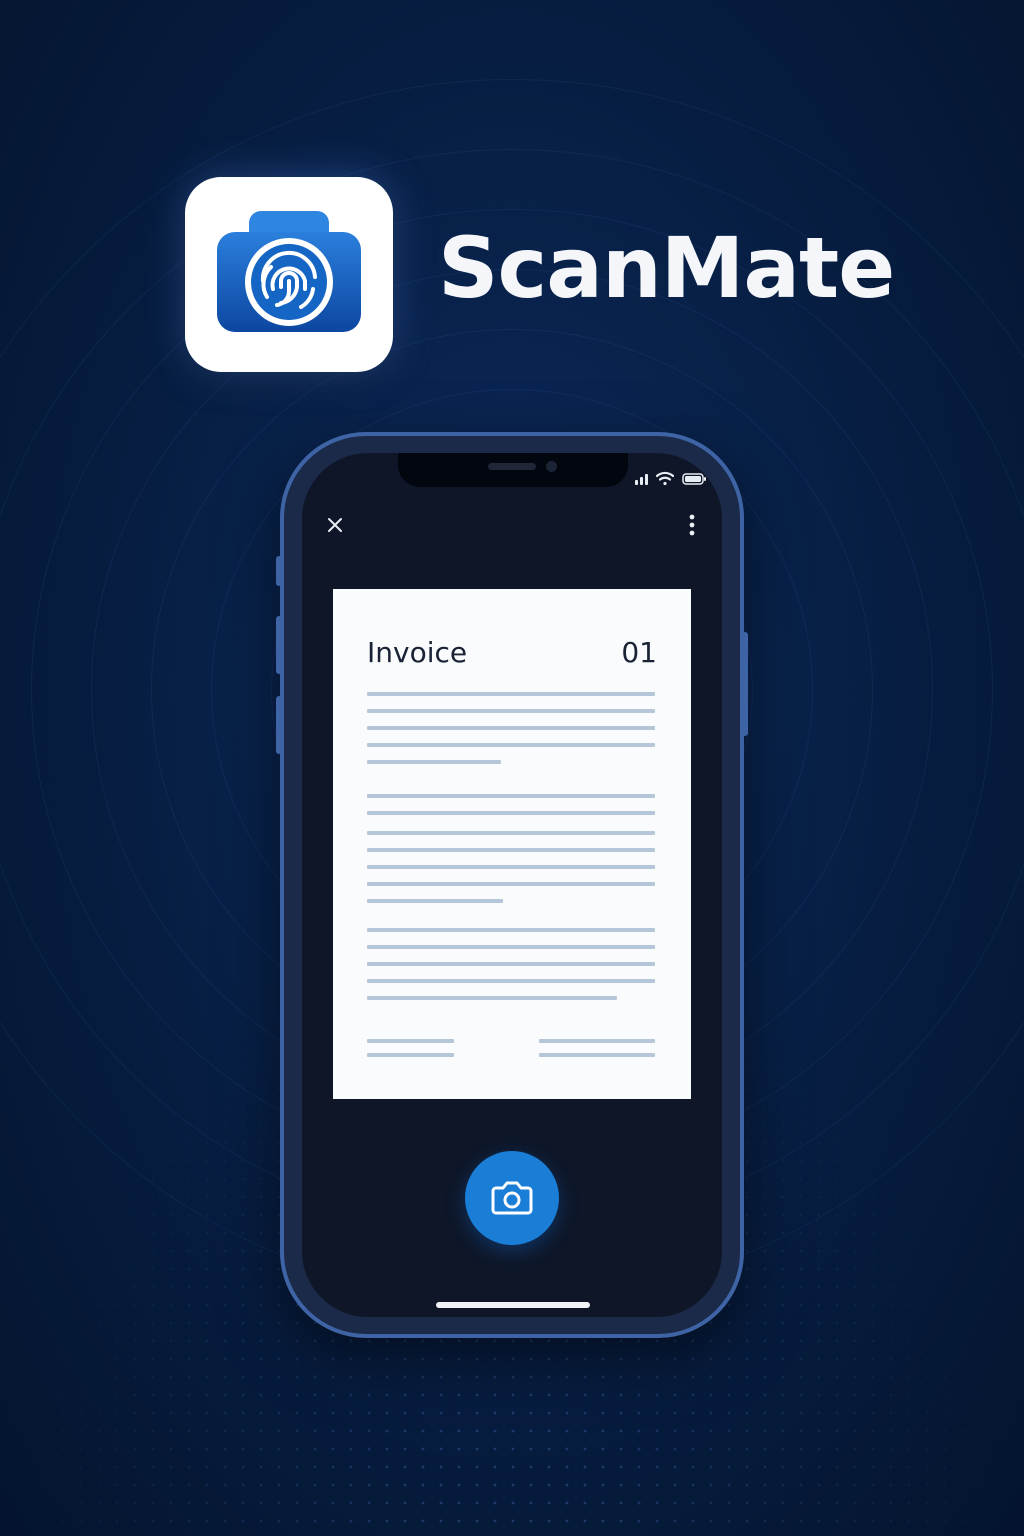  What do you see at coordinates (279, 571) in the screenshot?
I see `volume-up-button` at bounding box center [279, 571].